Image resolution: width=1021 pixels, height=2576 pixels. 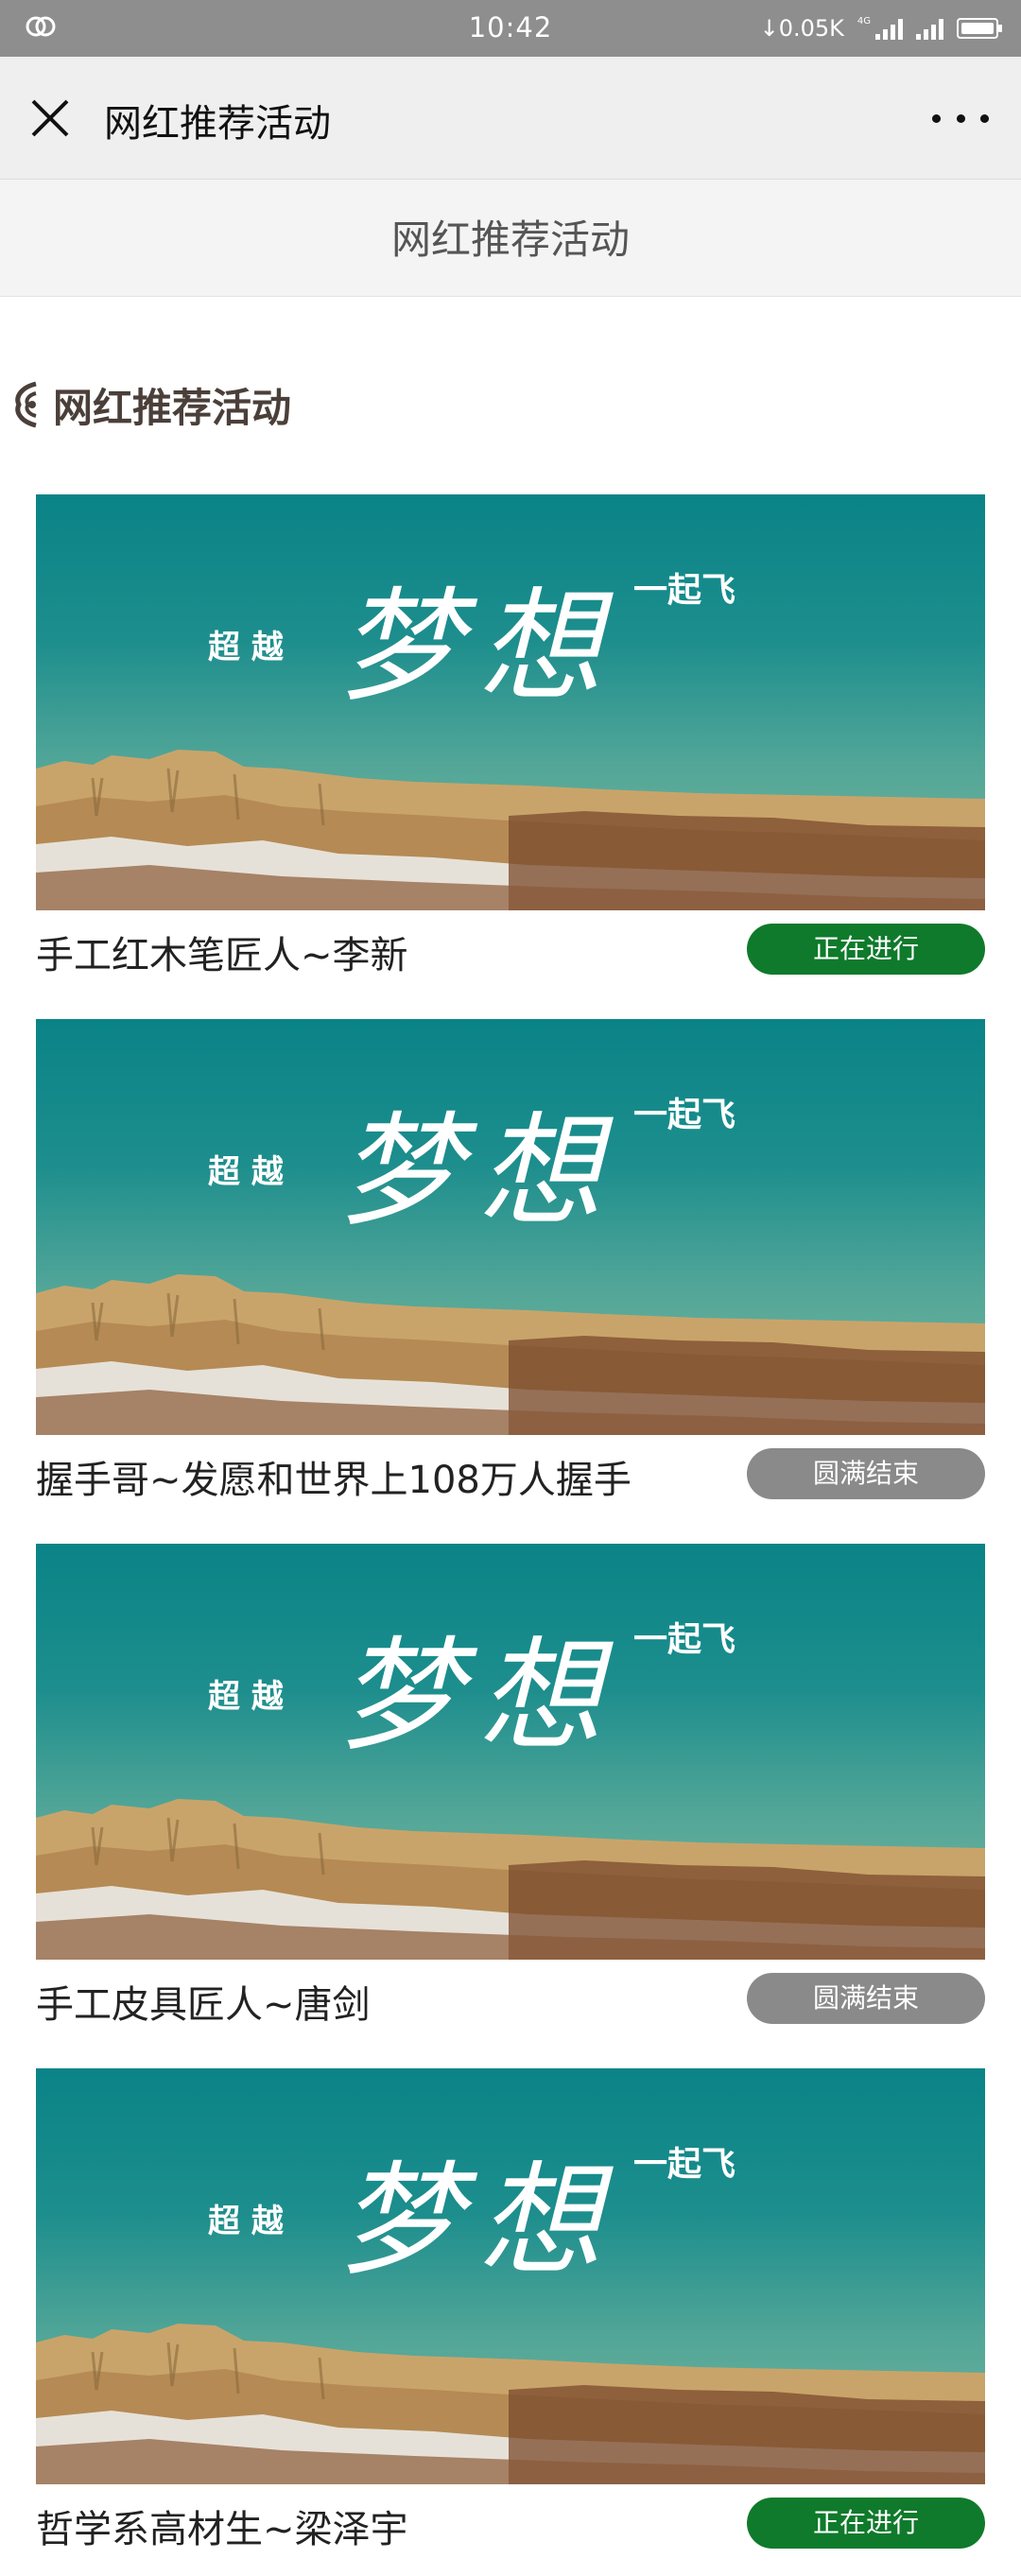 I want to click on activity-title: 握手哥~发愿和世界上108万人握手, so click(x=334, y=1476).